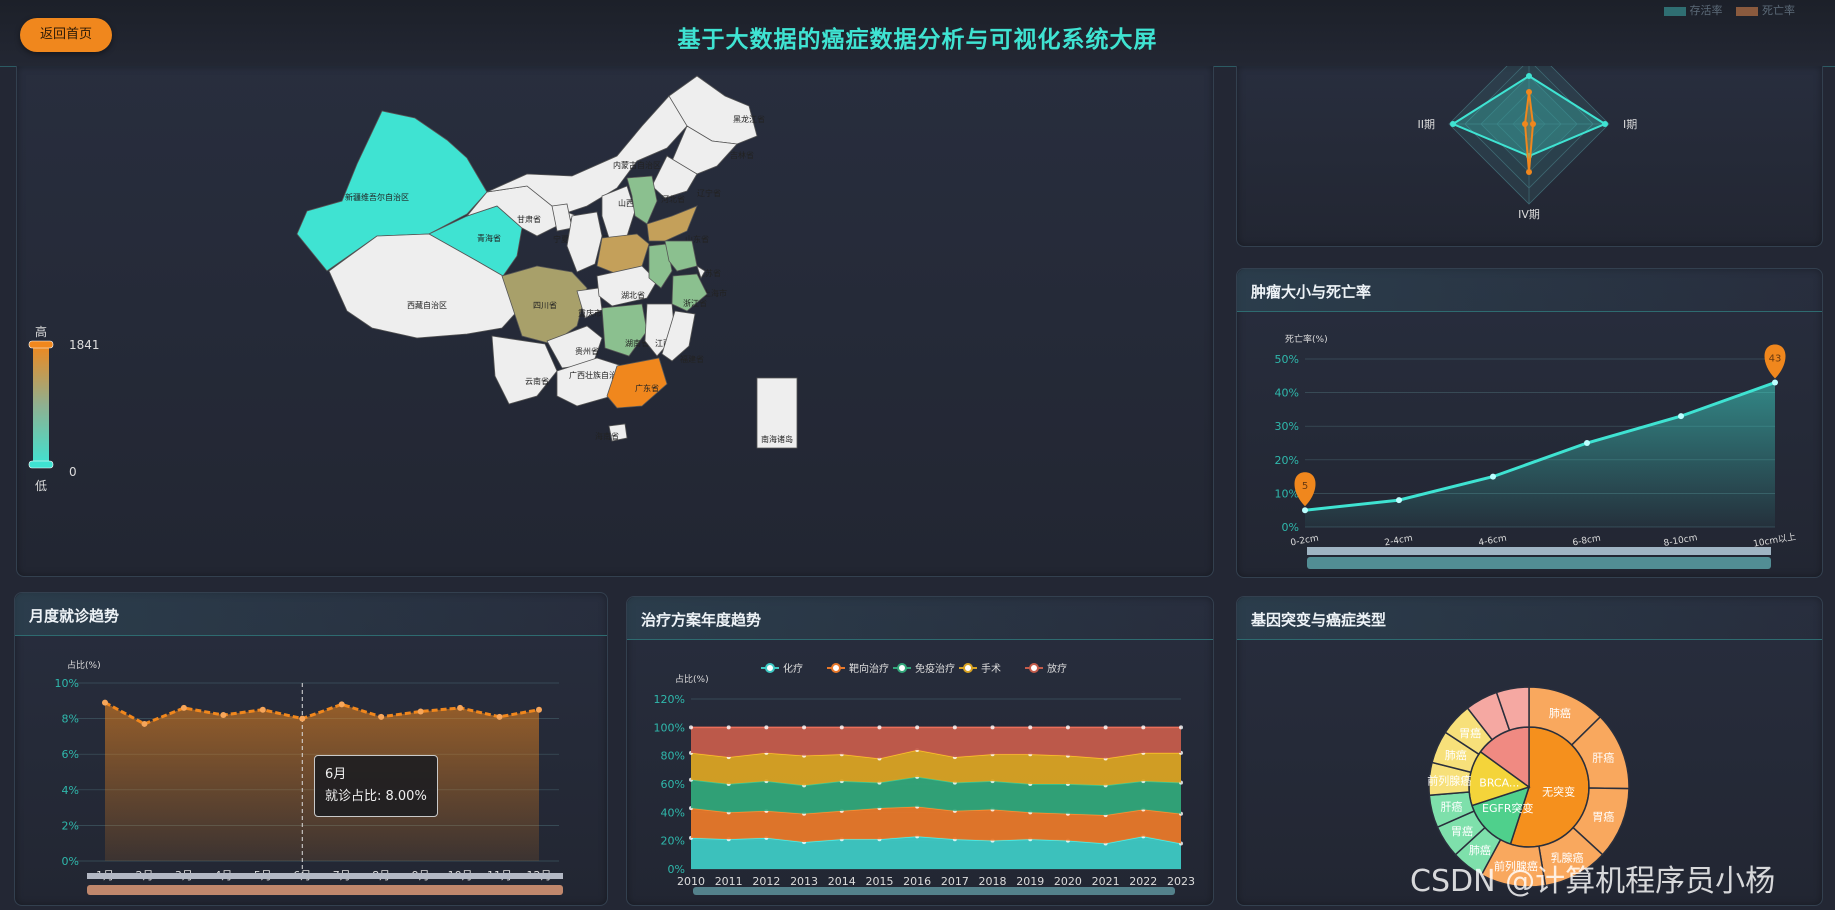 The height and width of the screenshot is (910, 1835). I want to click on zoom-track, so click(325, 876).